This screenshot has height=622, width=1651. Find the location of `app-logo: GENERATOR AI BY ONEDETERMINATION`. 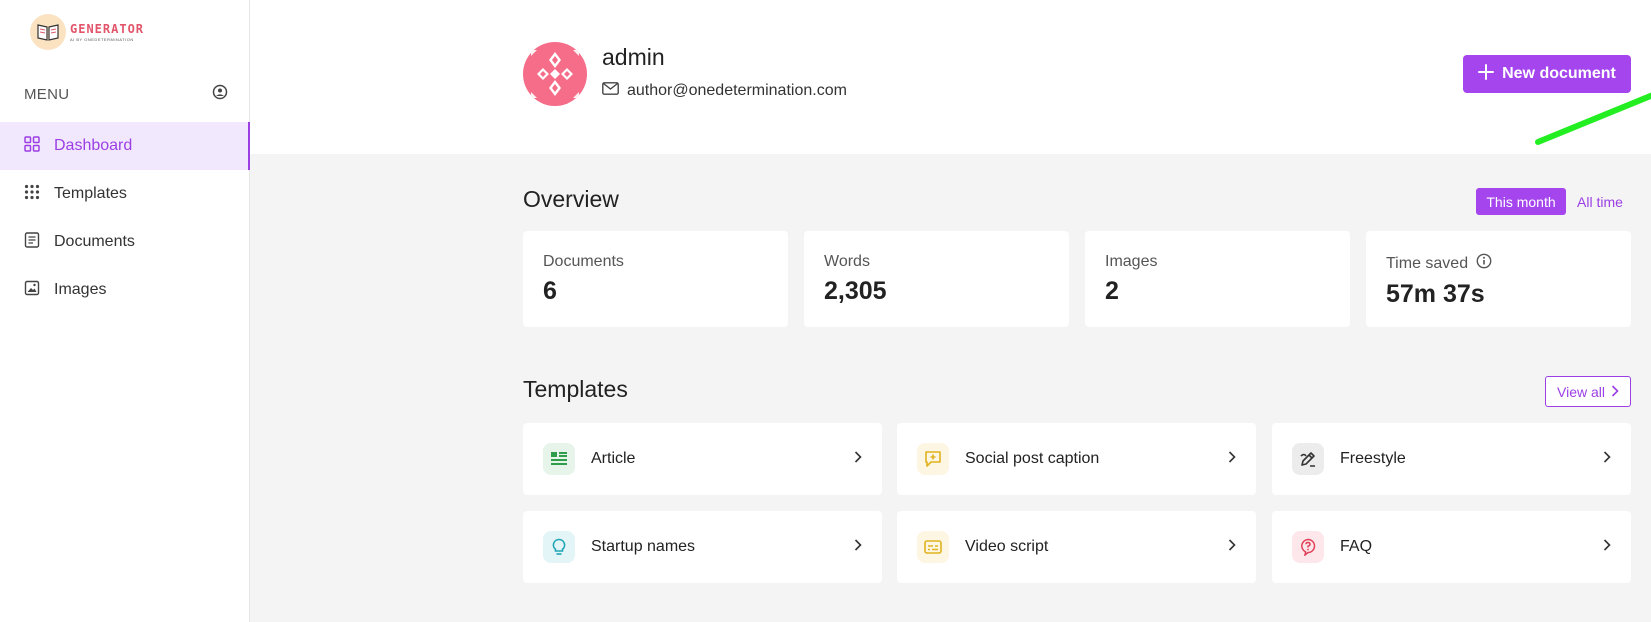

app-logo: GENERATOR AI BY ONEDETERMINATION is located at coordinates (90, 32).